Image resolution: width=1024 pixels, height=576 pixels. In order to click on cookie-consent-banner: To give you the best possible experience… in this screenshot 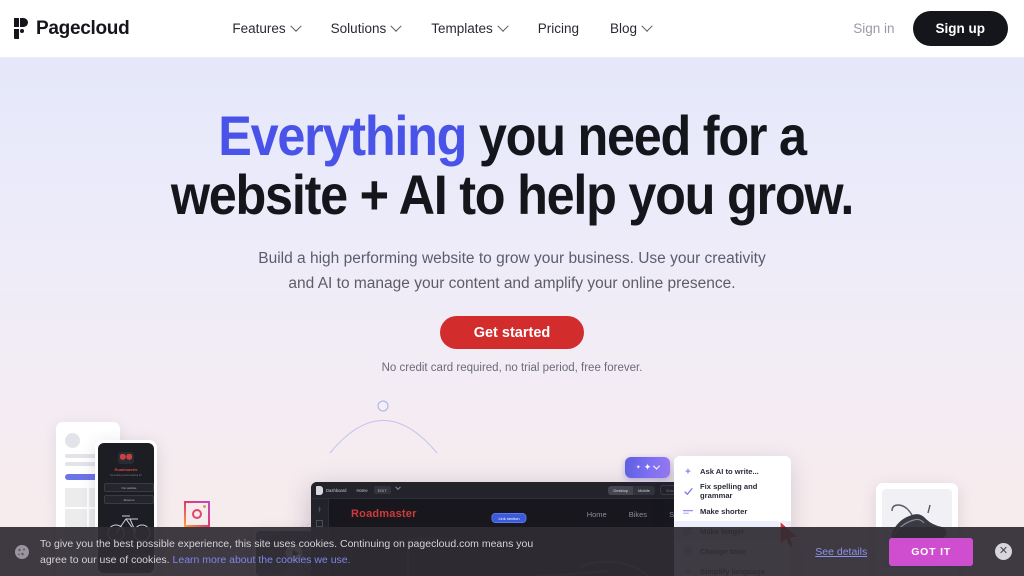, I will do `click(512, 551)`.